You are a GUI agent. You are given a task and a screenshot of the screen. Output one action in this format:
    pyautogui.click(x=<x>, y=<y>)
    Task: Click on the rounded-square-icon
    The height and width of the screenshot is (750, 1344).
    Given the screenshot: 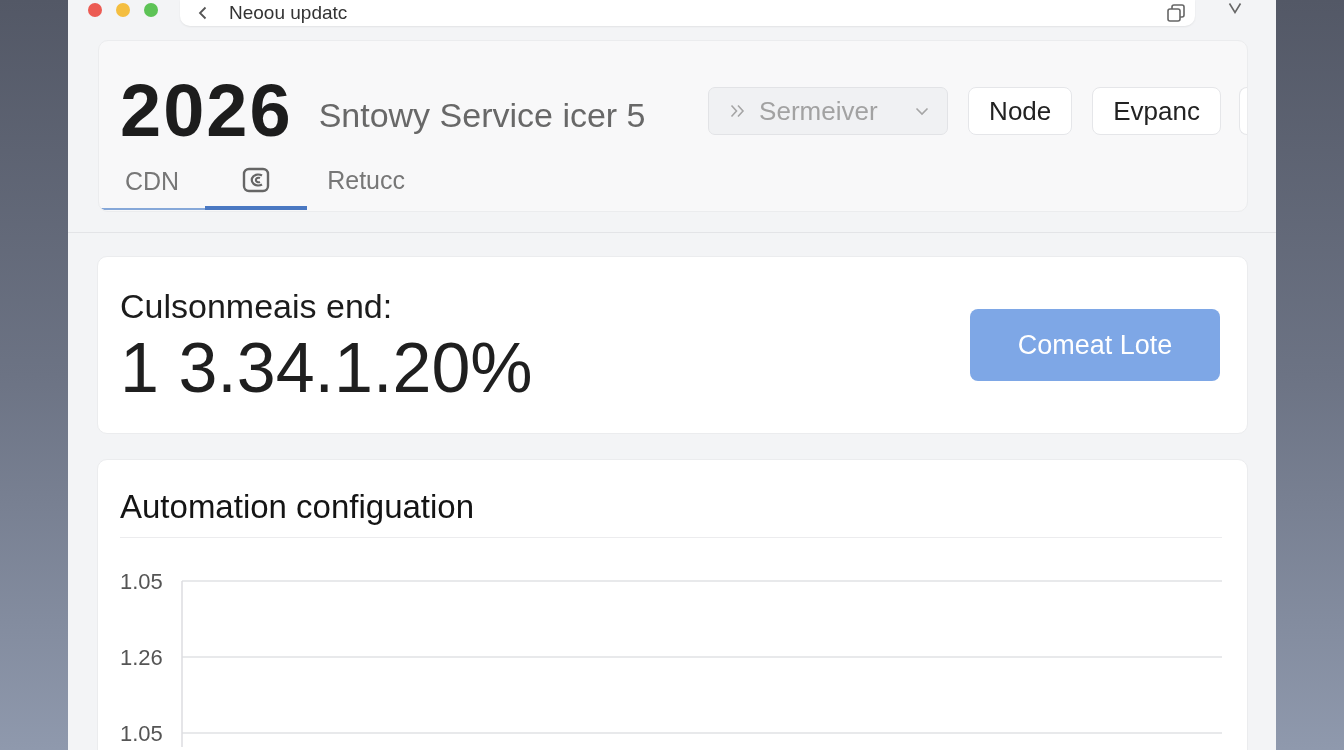 What is the action you would take?
    pyautogui.click(x=256, y=180)
    